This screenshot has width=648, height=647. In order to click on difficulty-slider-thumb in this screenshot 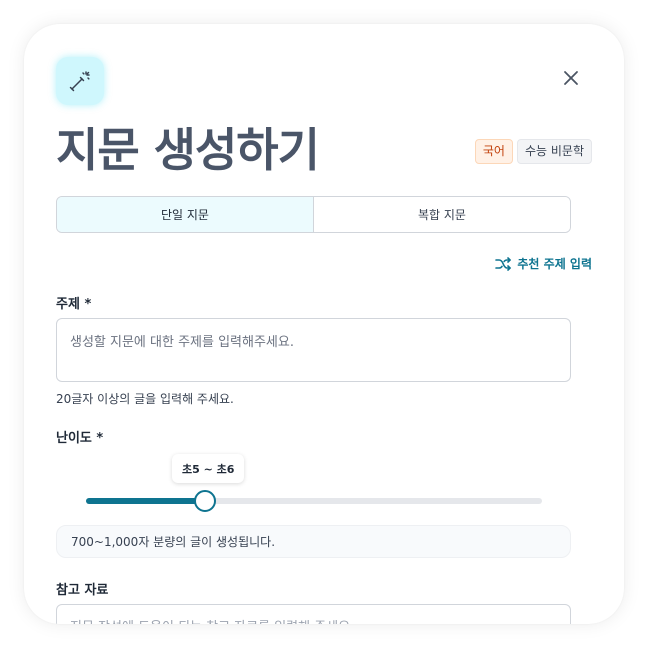, I will do `click(204, 501)`.